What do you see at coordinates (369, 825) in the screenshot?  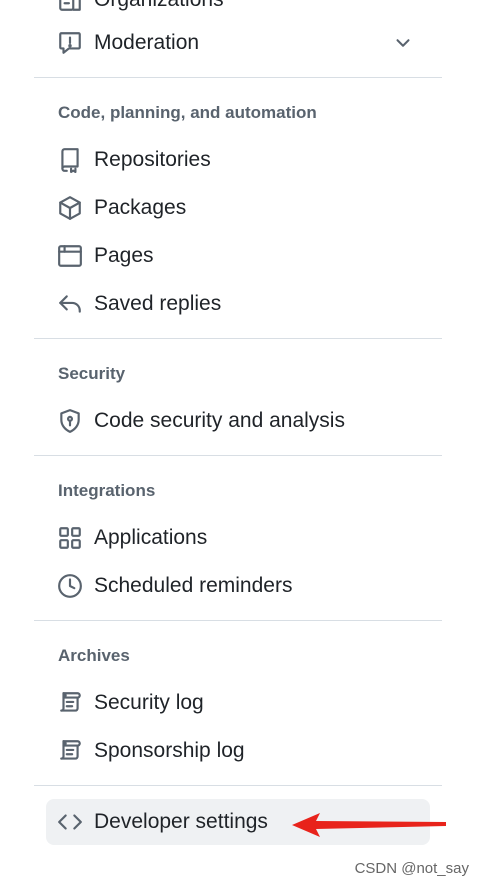 I see `annotation-arrow-icon` at bounding box center [369, 825].